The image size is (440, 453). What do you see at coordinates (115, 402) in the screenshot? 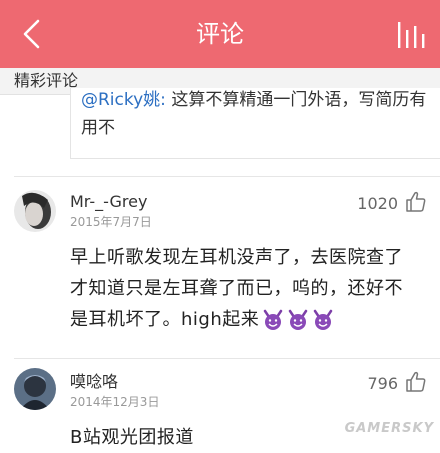
I see `comment-date: 2014年12月3日` at bounding box center [115, 402].